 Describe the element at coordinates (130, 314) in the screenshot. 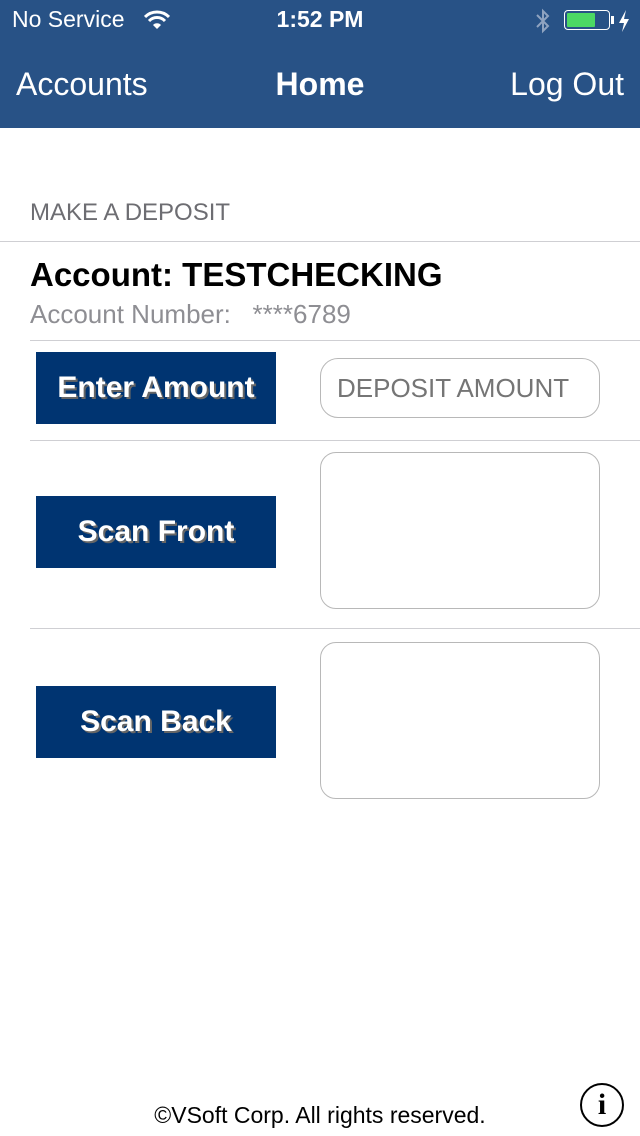

I see `account-number-label: Account Number:` at that location.